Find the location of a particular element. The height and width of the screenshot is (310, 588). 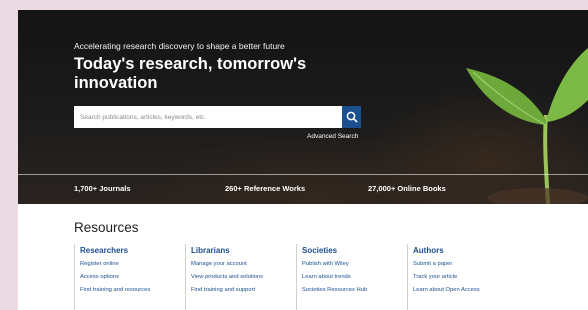

resource-link: Track your article is located at coordinates (468, 277).